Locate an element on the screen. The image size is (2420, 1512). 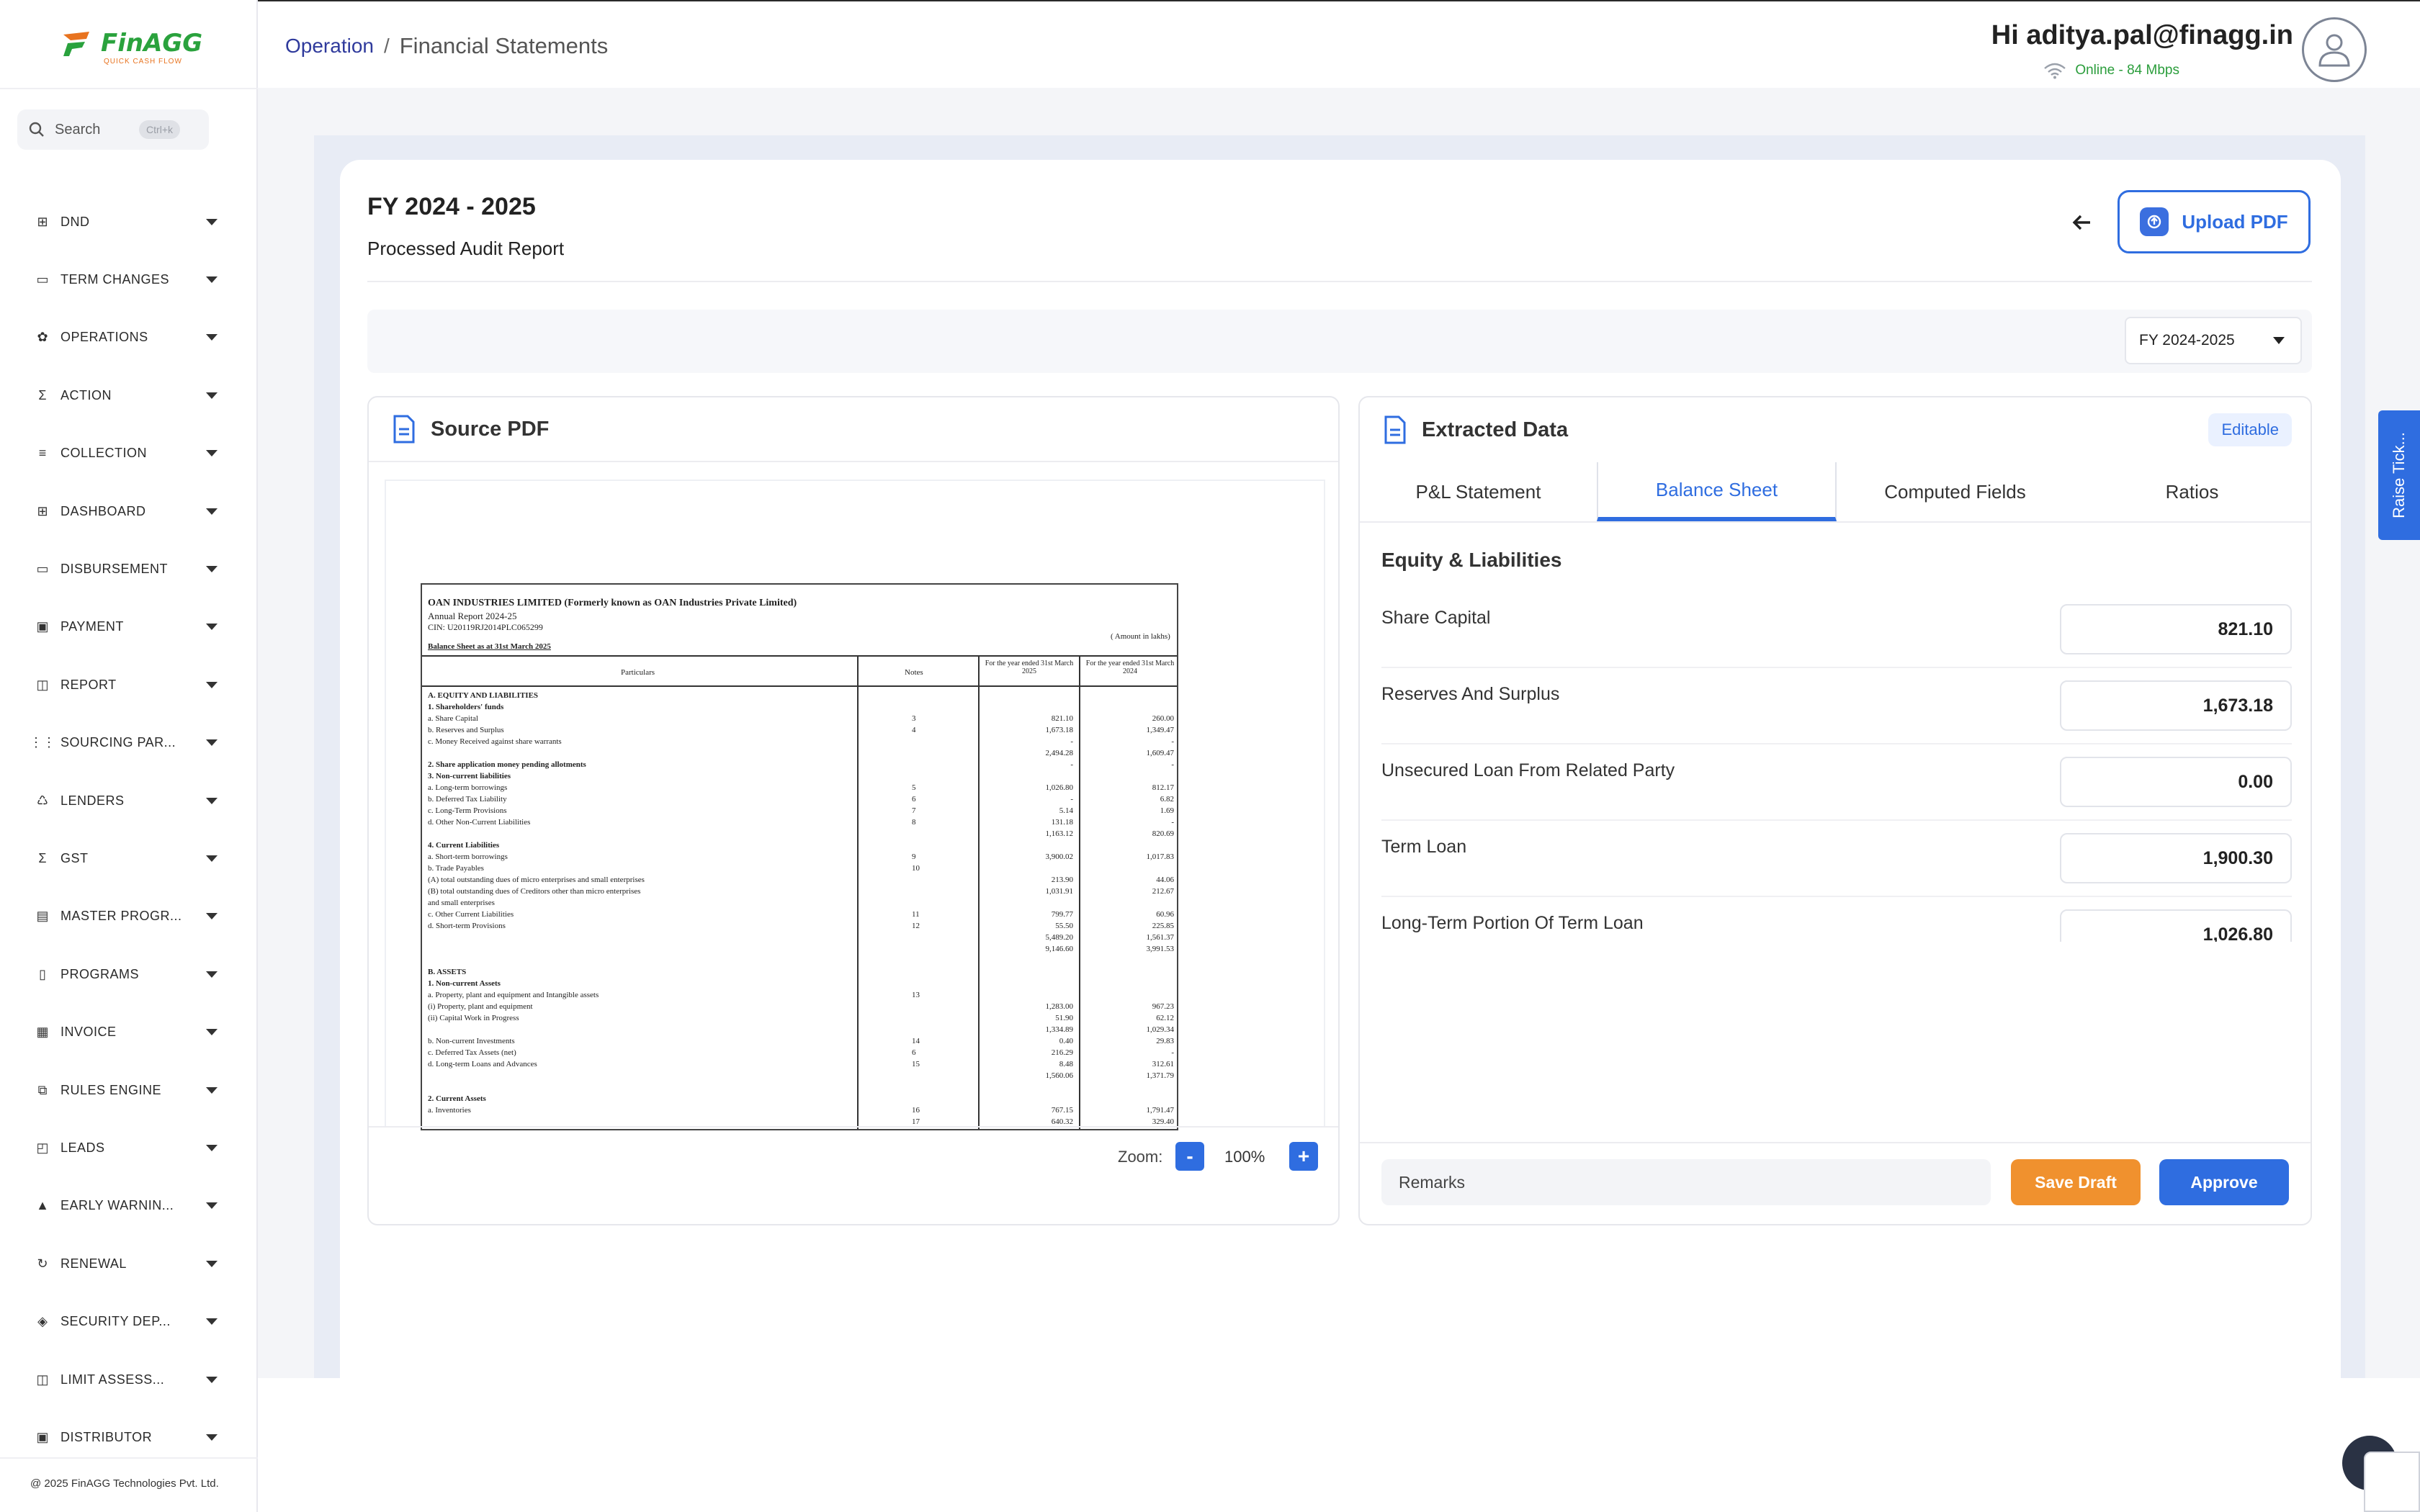
sidebar-item-collection: ≡ COLLECTION is located at coordinates (129, 453).